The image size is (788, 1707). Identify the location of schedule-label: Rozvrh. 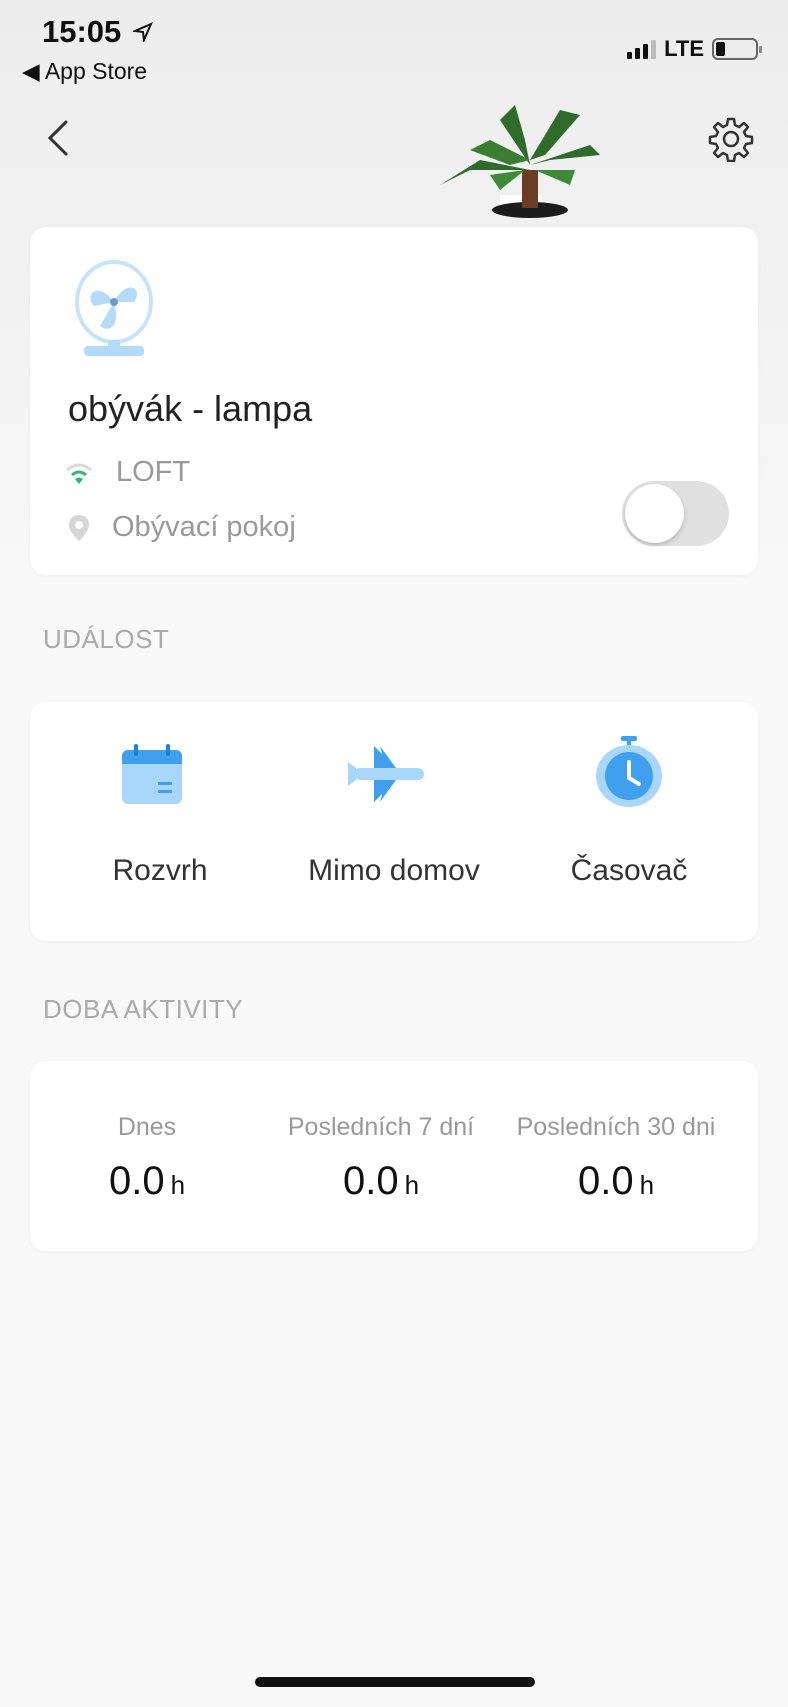
(160, 870).